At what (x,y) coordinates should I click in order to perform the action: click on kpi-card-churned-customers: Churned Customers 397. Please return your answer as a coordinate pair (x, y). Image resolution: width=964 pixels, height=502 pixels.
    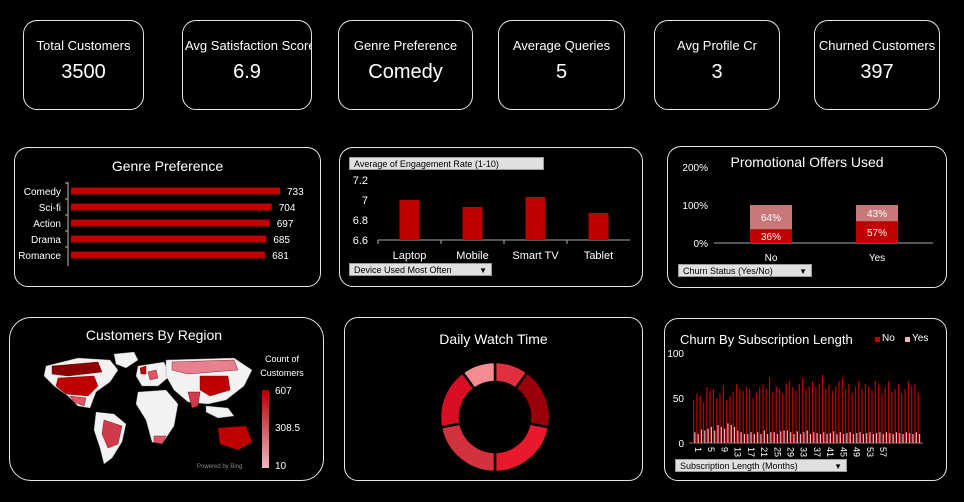
    Looking at the image, I should click on (877, 65).